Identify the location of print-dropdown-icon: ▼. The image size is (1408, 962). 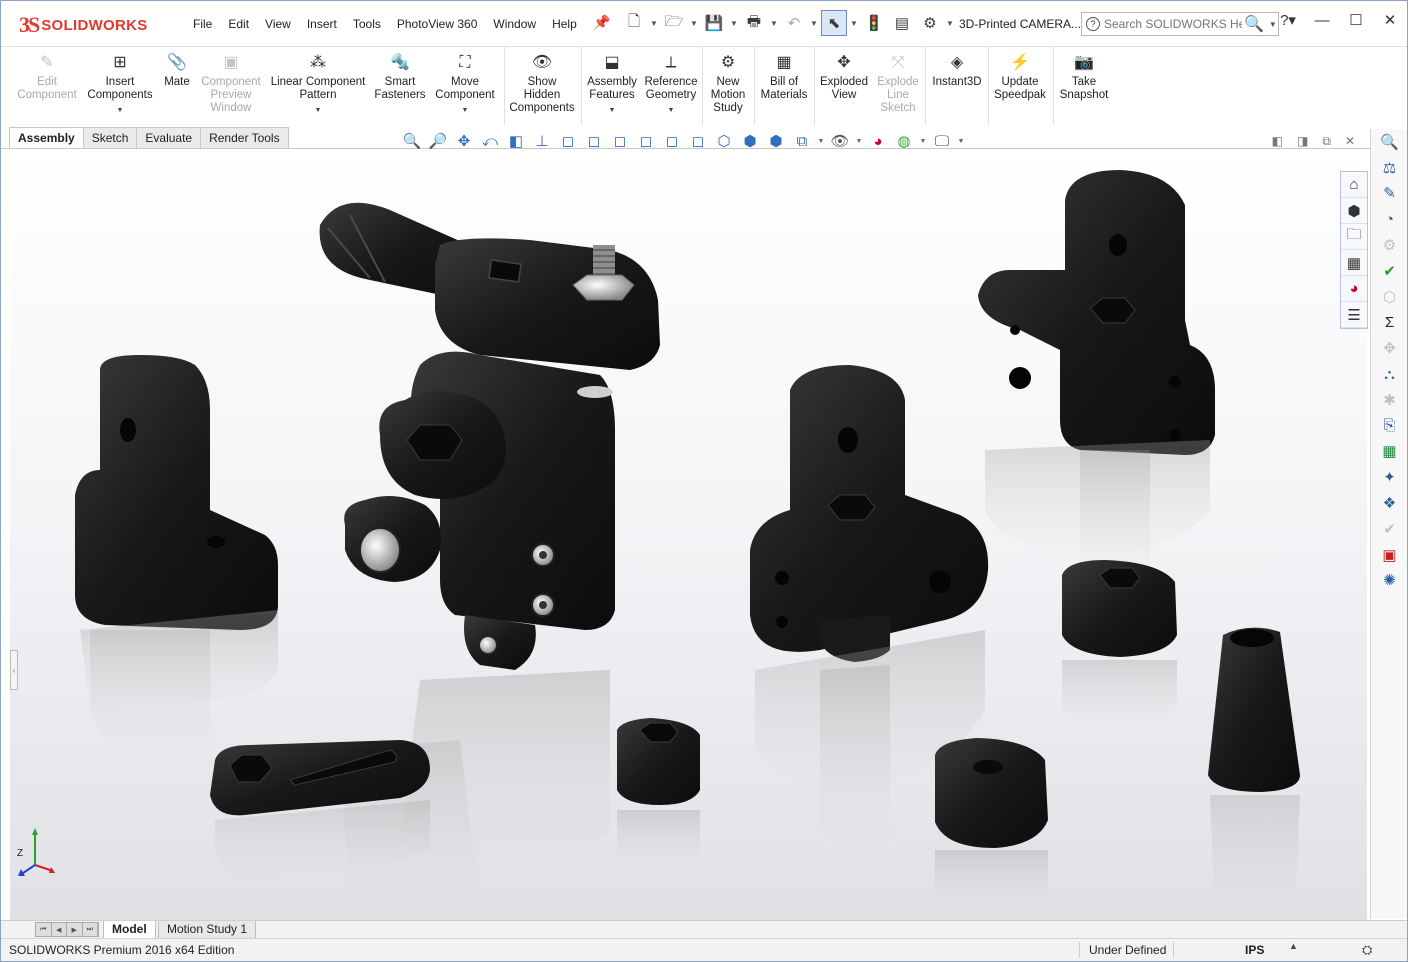
(774, 23).